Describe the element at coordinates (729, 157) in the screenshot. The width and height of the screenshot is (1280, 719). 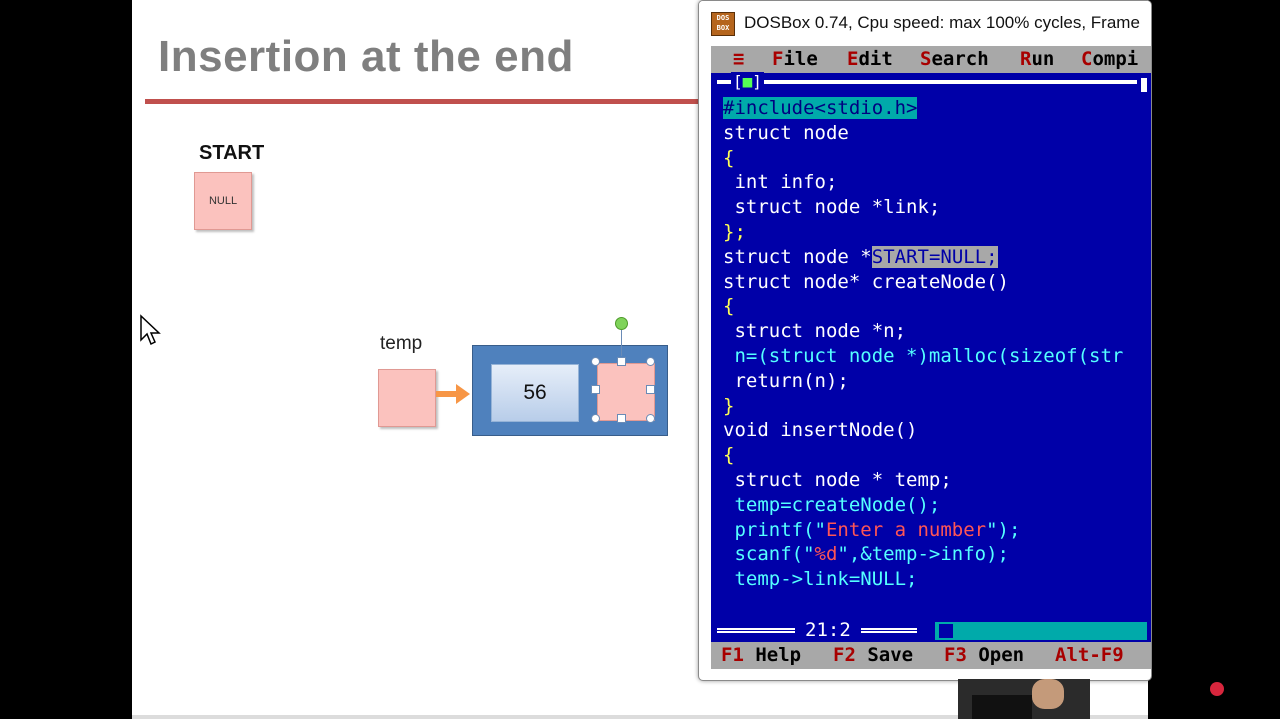
I see `code-line-3: {` at that location.